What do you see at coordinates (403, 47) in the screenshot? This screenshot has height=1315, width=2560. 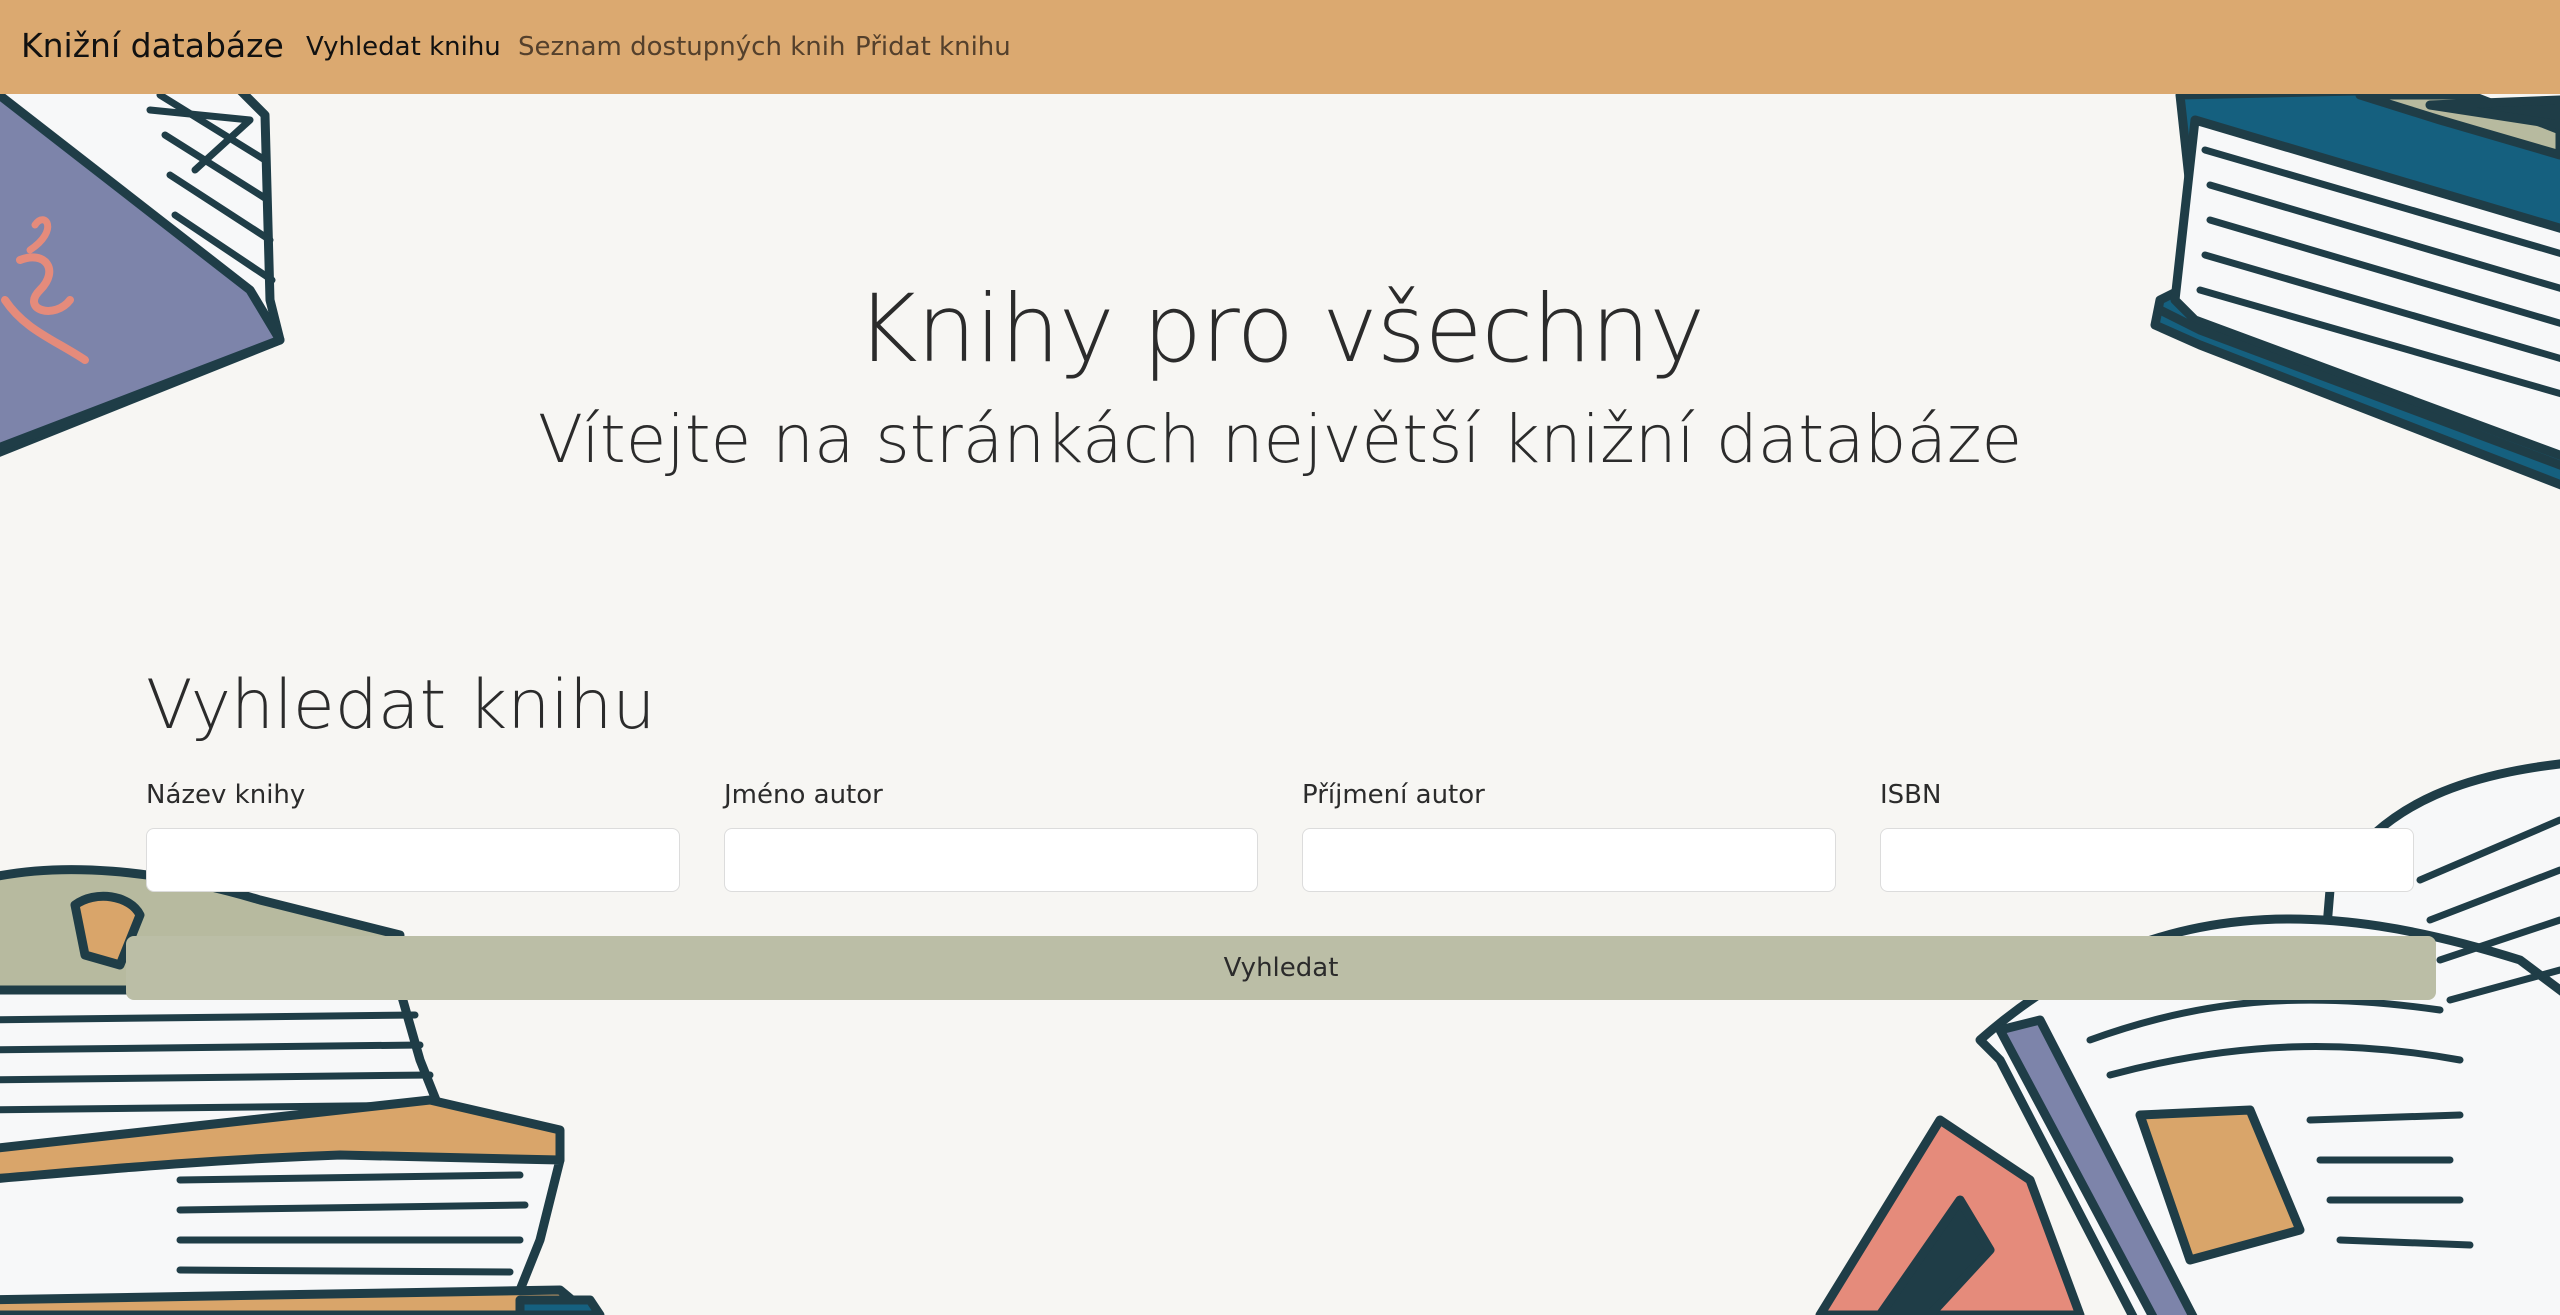 I see `nav-link-search-book: Vyhledat knihu` at bounding box center [403, 47].